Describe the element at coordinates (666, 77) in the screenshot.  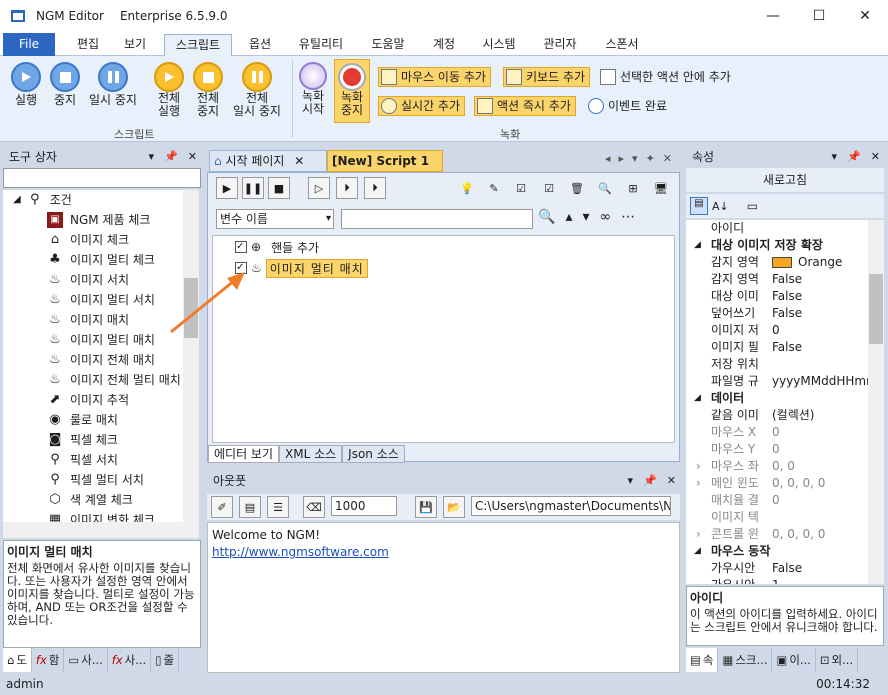
I see `in-selected-action-add-button: 선택한 액션 안에 추가` at that location.